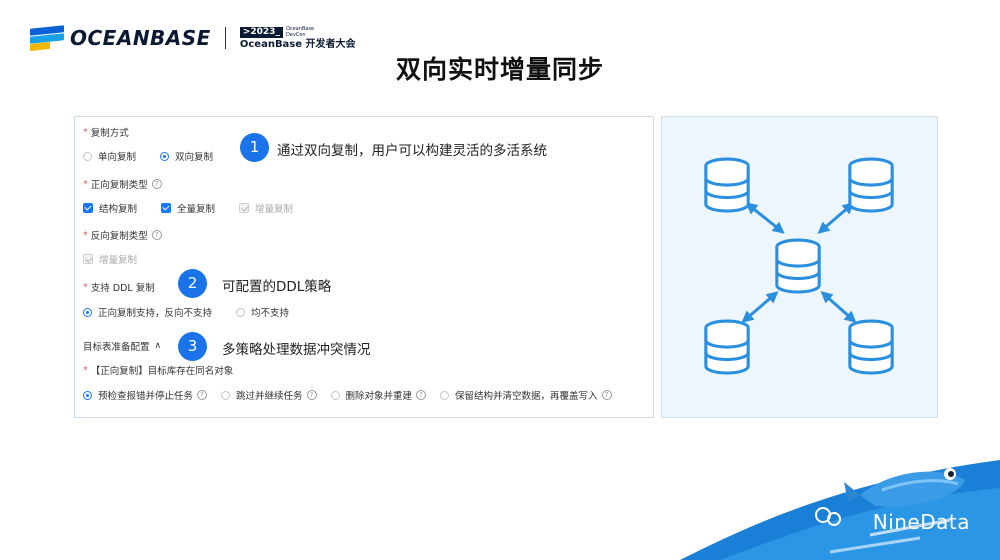  I want to click on reverse-type-label-row: * 反向复制类型 ?, so click(122, 235).